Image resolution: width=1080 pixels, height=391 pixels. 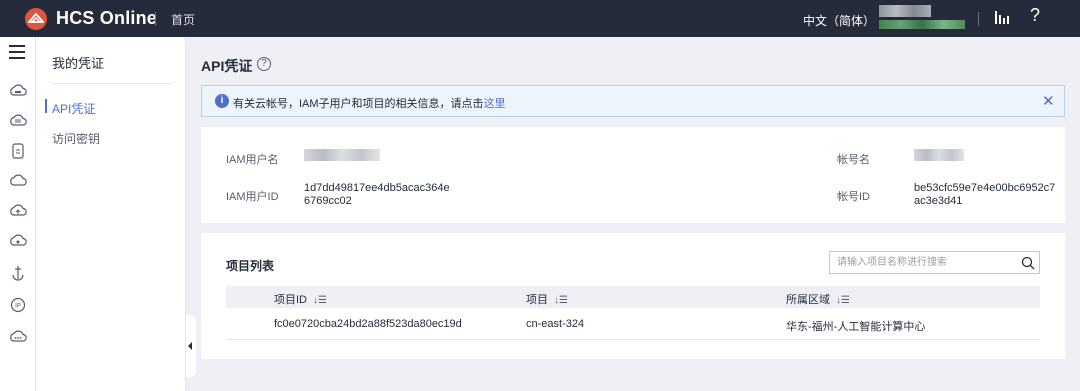 I want to click on column-header-project: 项目 ↓☰, so click(x=547, y=299).